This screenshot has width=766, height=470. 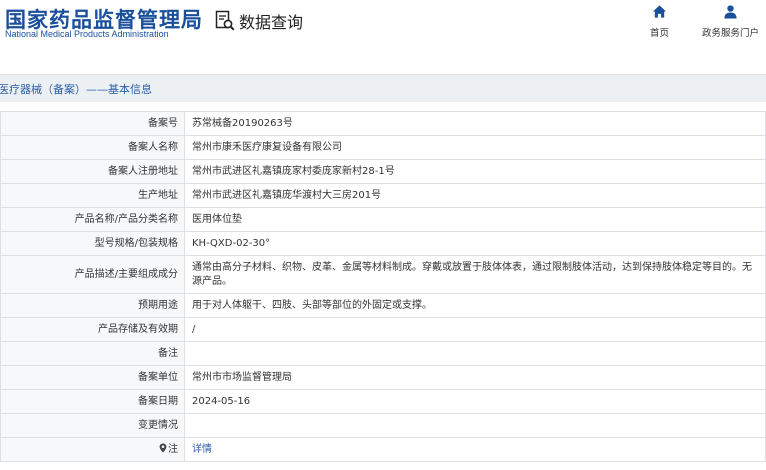 I want to click on table-row: 备案单位 常州市市场监督管理局, so click(x=383, y=377).